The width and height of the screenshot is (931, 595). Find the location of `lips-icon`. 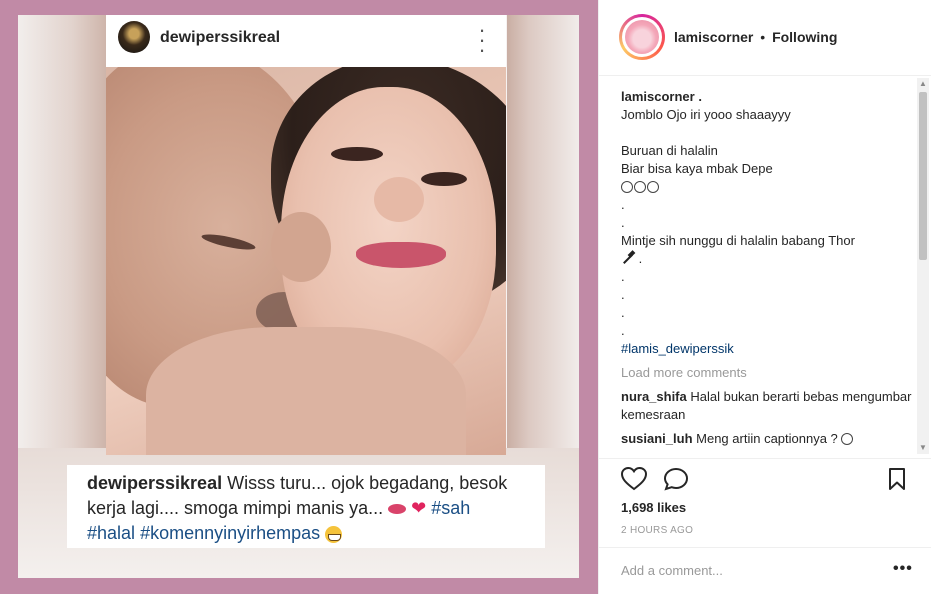

lips-icon is located at coordinates (397, 509).